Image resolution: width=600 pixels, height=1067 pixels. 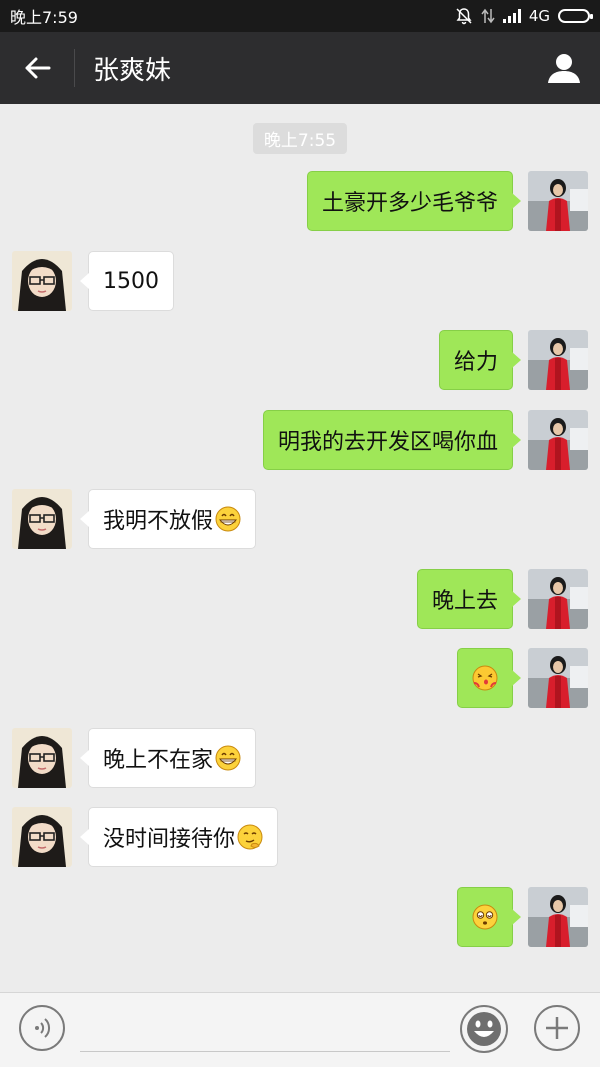 I want to click on message-text: 没时间接待你, so click(x=169, y=839).